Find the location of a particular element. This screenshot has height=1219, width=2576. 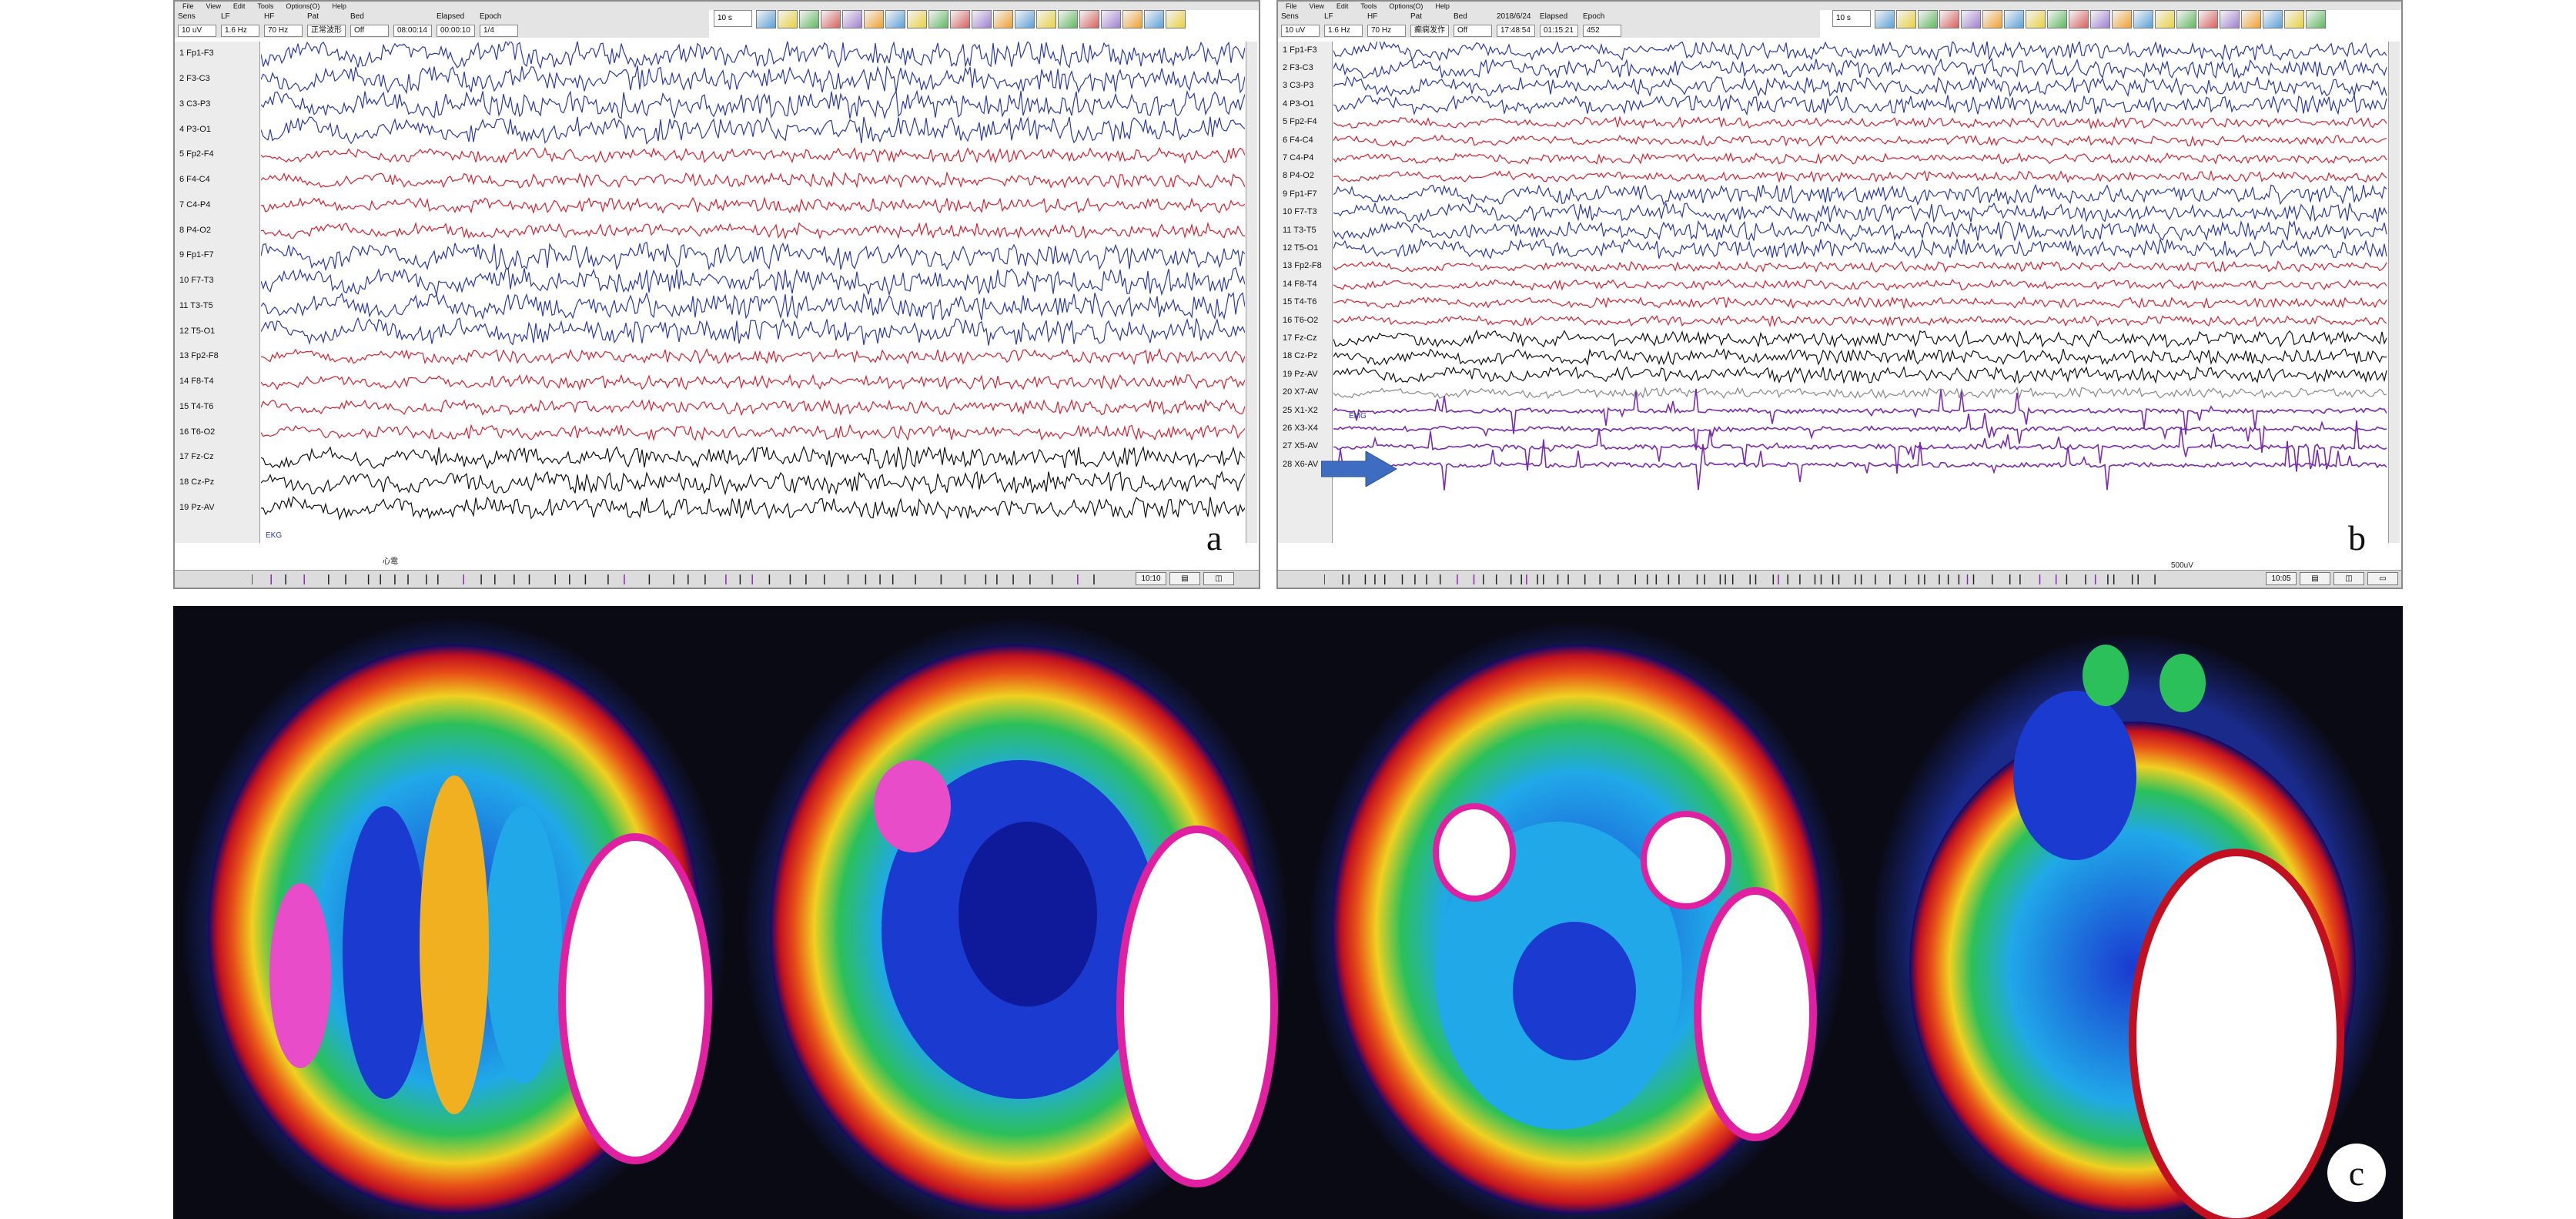

channel-label: 2 F3-C3 is located at coordinates (194, 78).